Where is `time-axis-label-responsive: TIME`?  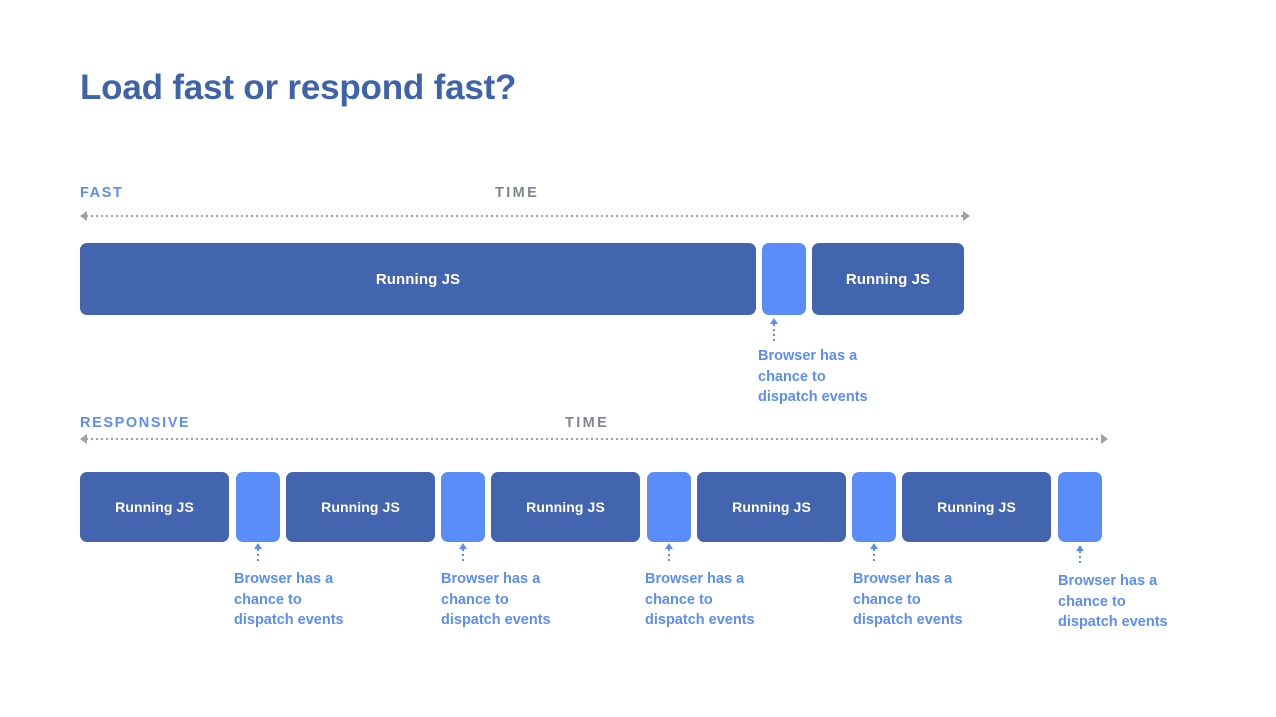
time-axis-label-responsive: TIME is located at coordinates (587, 423).